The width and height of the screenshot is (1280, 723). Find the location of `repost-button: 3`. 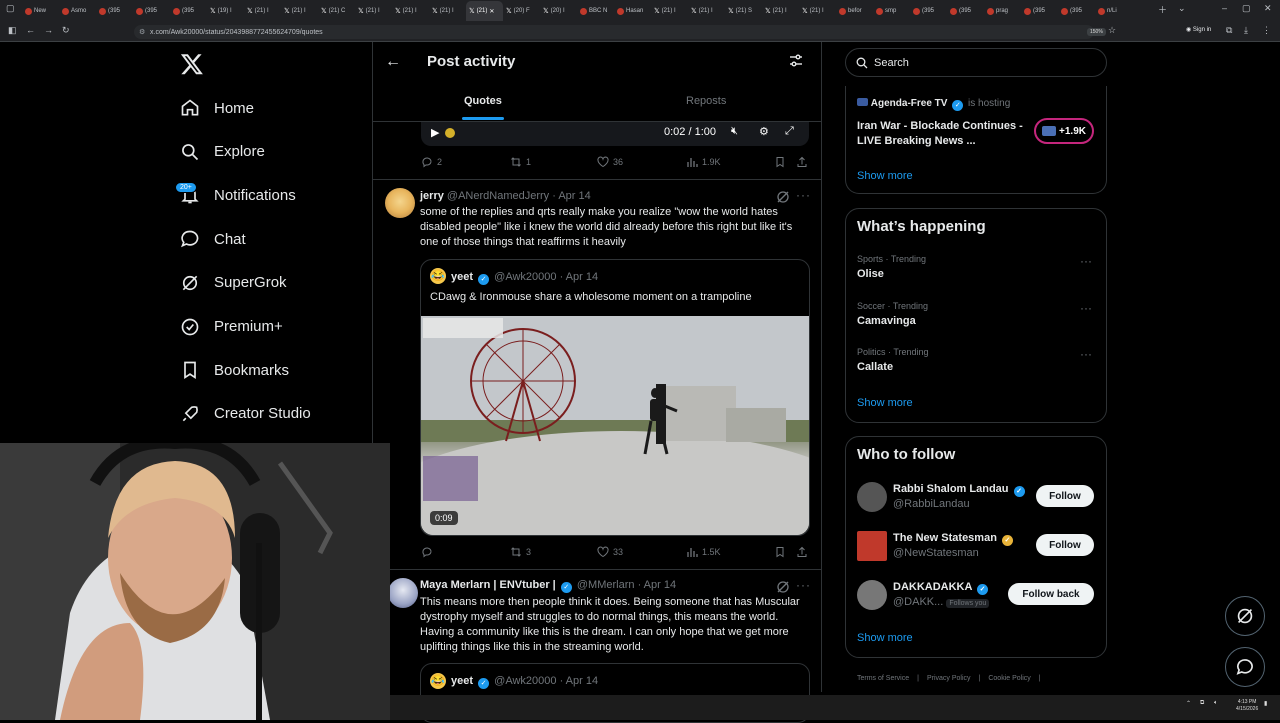

repost-button: 3 is located at coordinates (520, 552).